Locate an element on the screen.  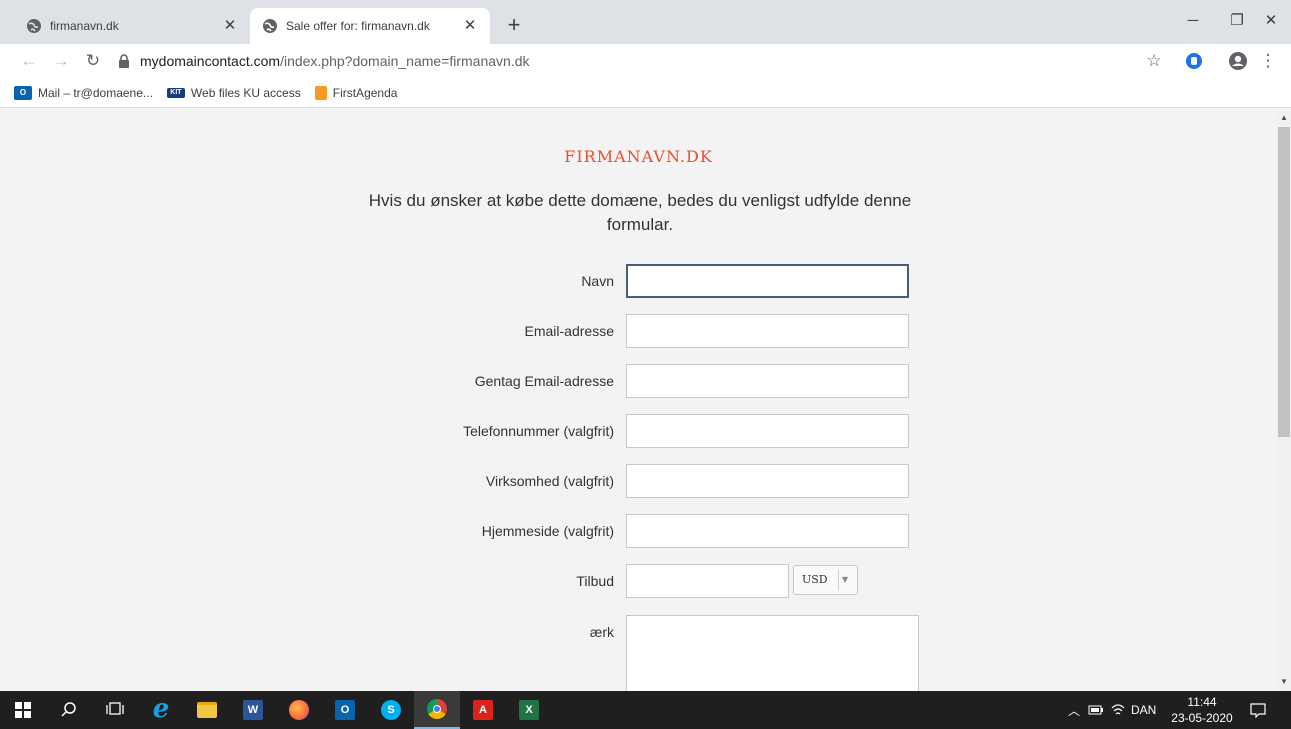
field-label: Virksomhed (valgfrit) is located at coordinates (549, 481).